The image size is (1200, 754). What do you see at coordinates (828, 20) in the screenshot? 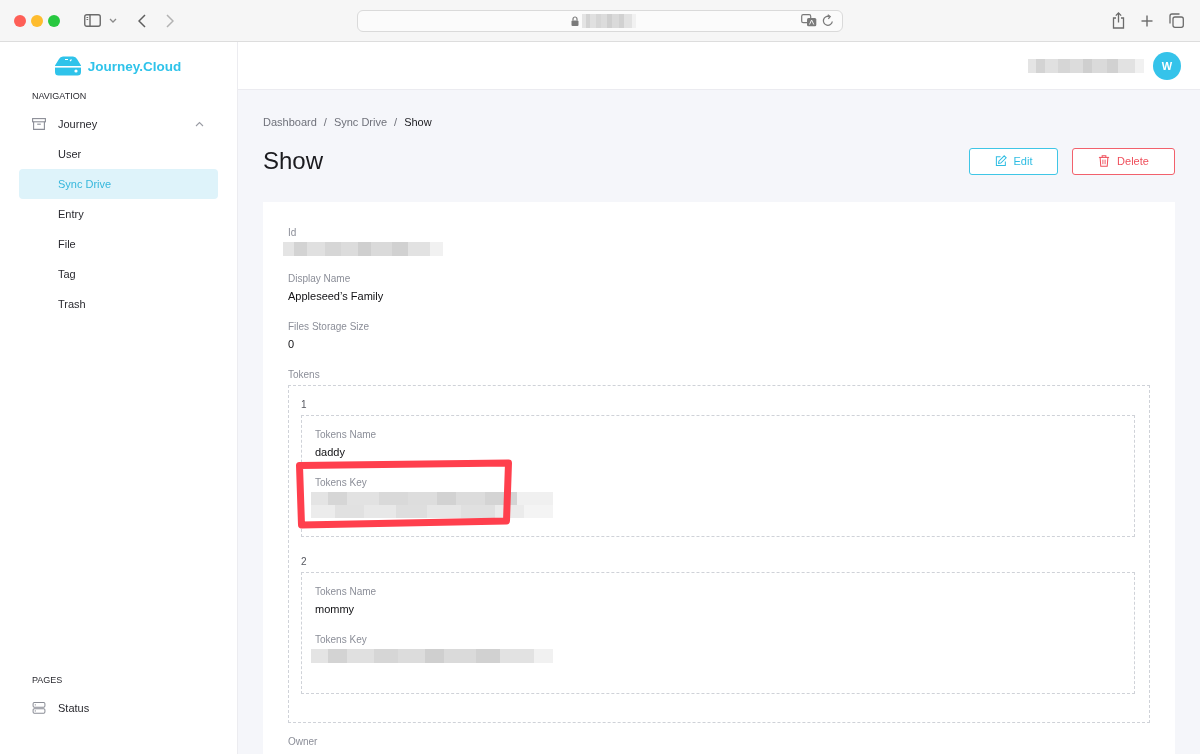
I see `reload-icon` at bounding box center [828, 20].